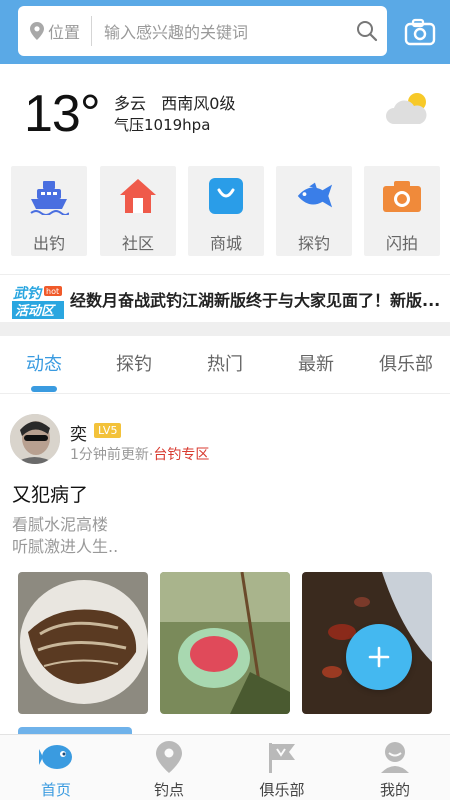 The width and height of the screenshot is (450, 801). I want to click on weather-panel: 13° 多云 西南风0级 气压1019hpa, so click(225, 114).